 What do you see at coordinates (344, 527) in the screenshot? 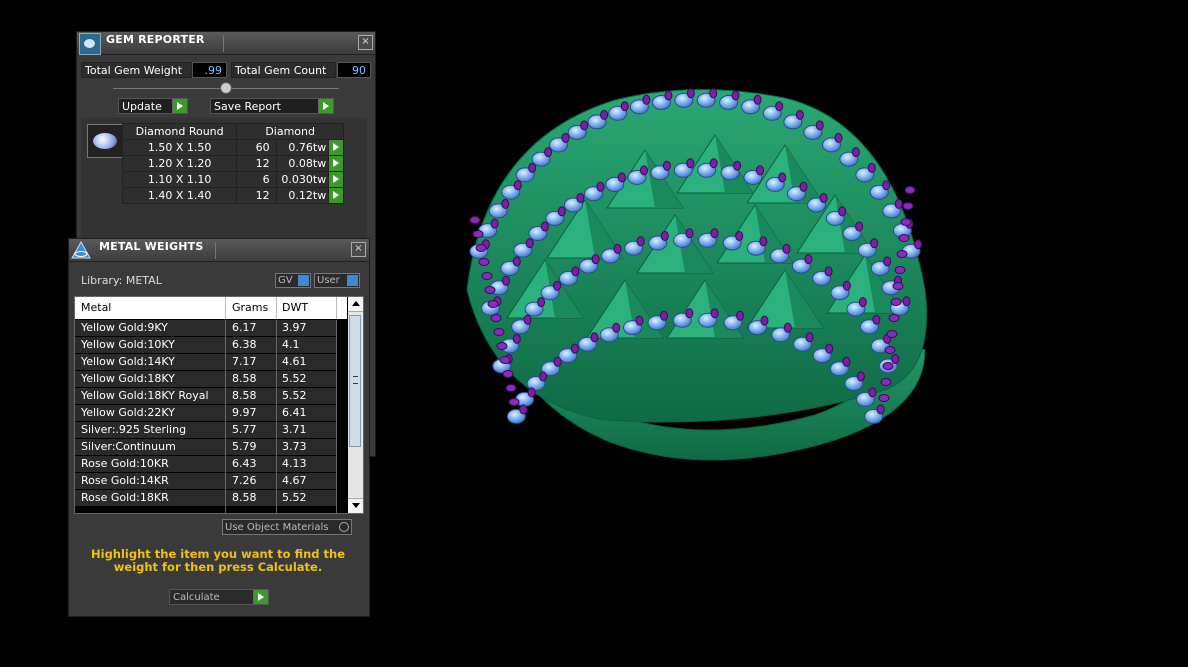
I see `radio-icon` at bounding box center [344, 527].